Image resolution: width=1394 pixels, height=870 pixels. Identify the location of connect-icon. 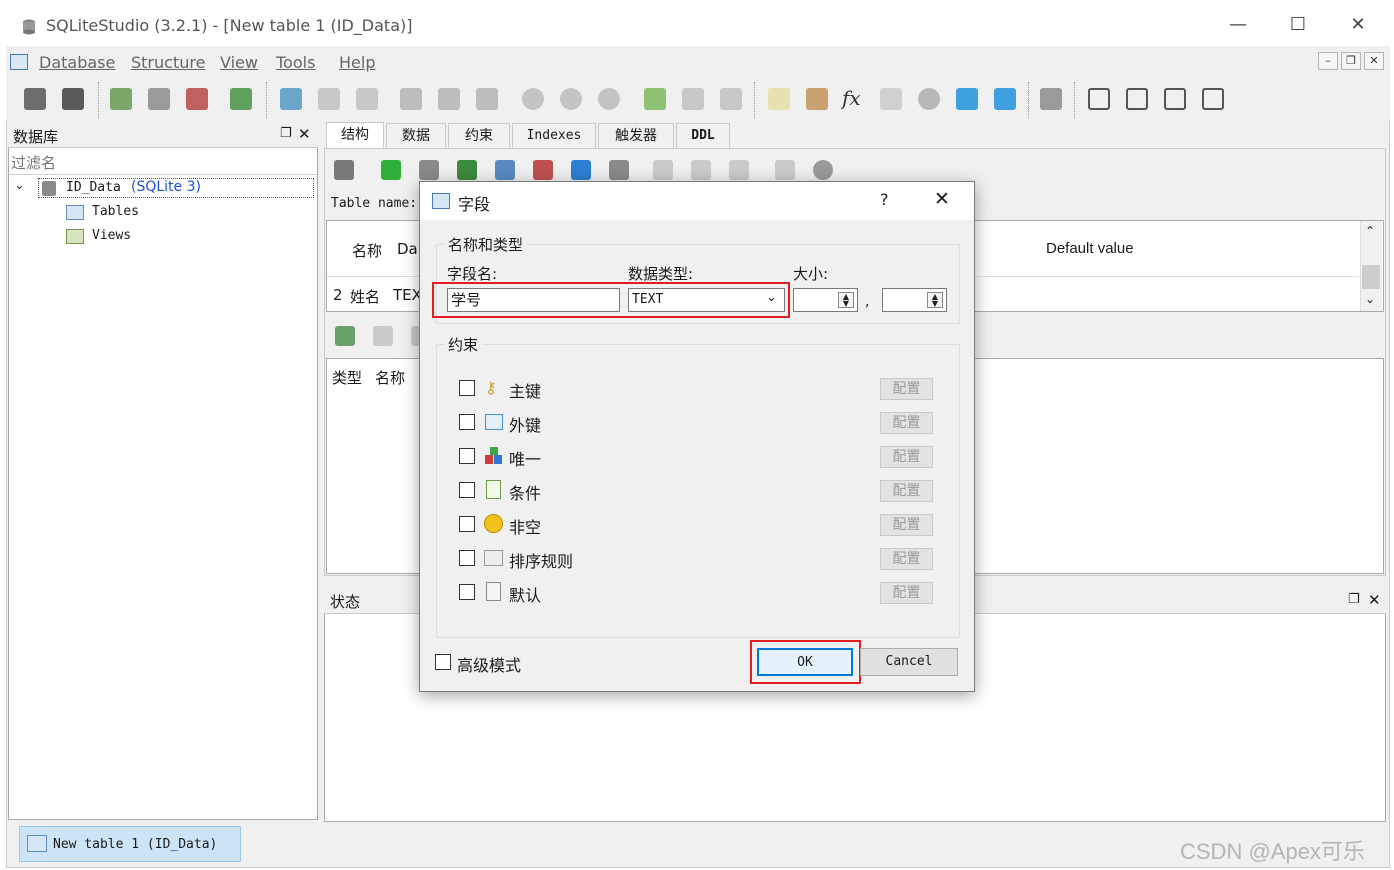
(35, 99).